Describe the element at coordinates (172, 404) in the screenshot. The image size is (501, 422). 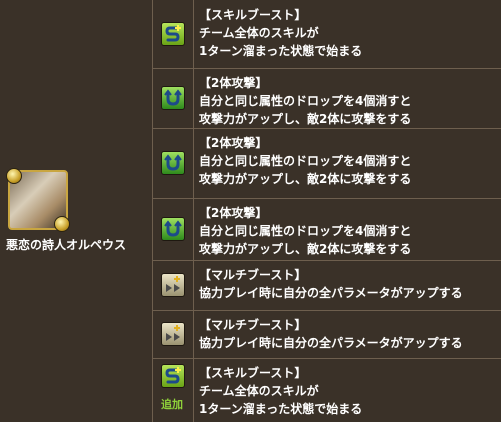
I see `added-label: 追加` at that location.